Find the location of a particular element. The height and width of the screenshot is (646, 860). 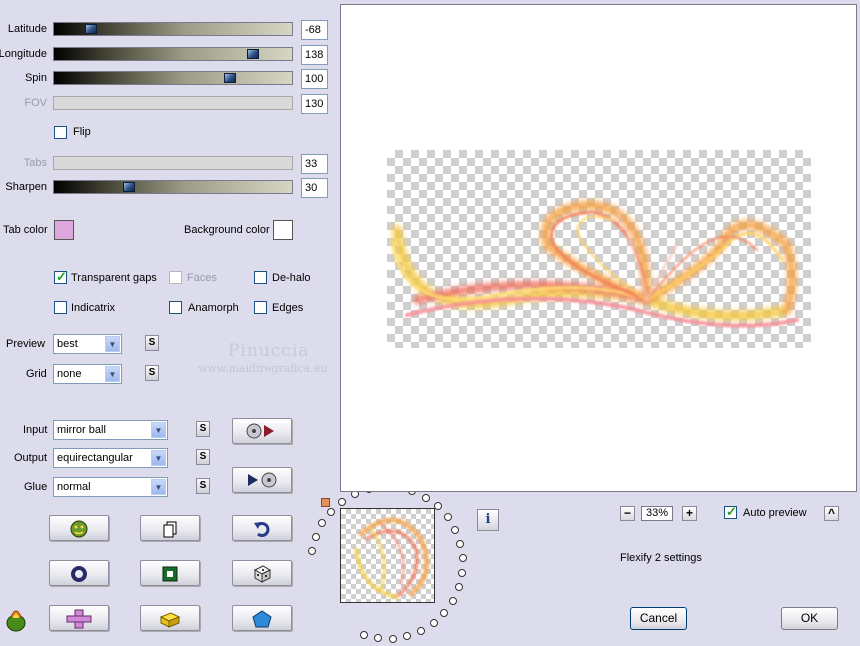

transparent-gaps-label: Transparent gaps is located at coordinates (114, 278).